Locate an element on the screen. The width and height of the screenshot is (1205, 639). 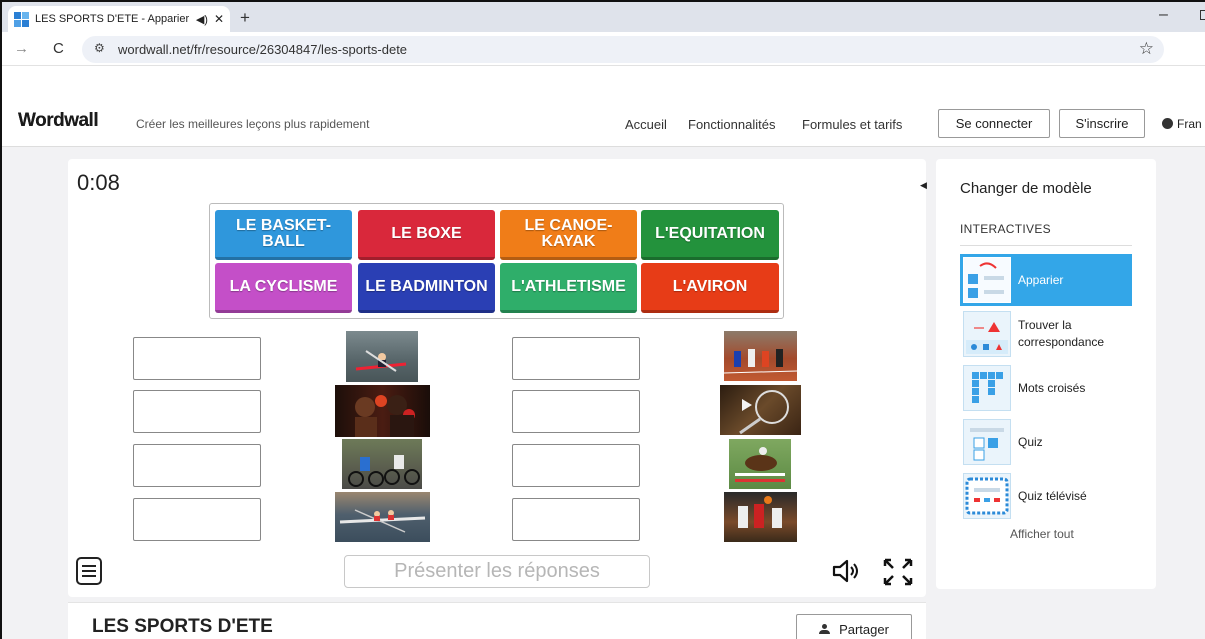
site-settings-icon: ⚙ is located at coordinates (99, 48).